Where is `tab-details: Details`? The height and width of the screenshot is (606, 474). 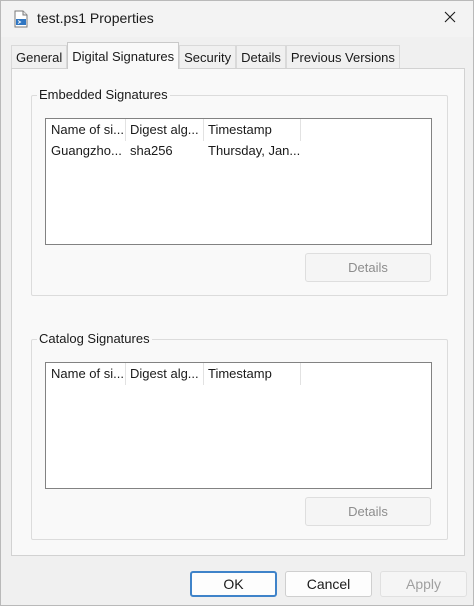 tab-details: Details is located at coordinates (261, 57).